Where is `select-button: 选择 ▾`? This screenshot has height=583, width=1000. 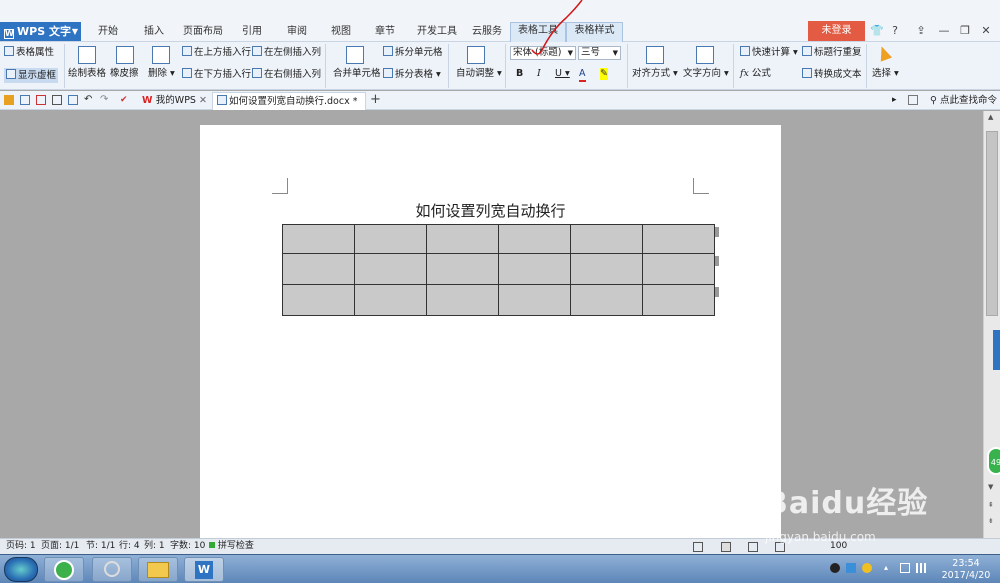
select-button: 选择 ▾ is located at coordinates (885, 74).